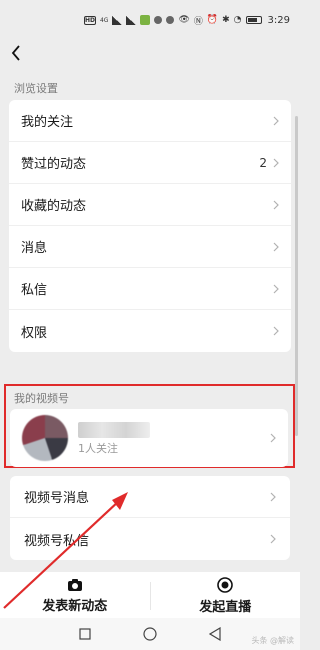 This screenshot has height=650, width=320. I want to click on camera-icon, so click(74, 585).